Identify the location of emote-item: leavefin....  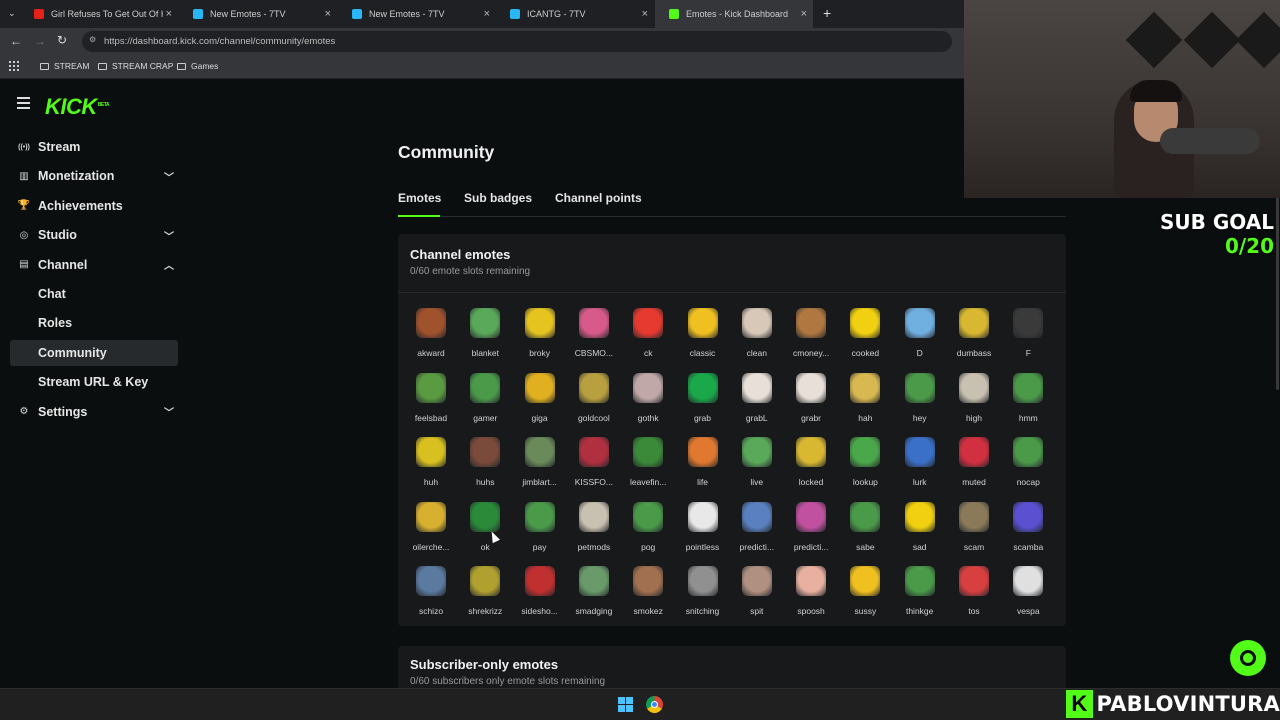
(648, 463).